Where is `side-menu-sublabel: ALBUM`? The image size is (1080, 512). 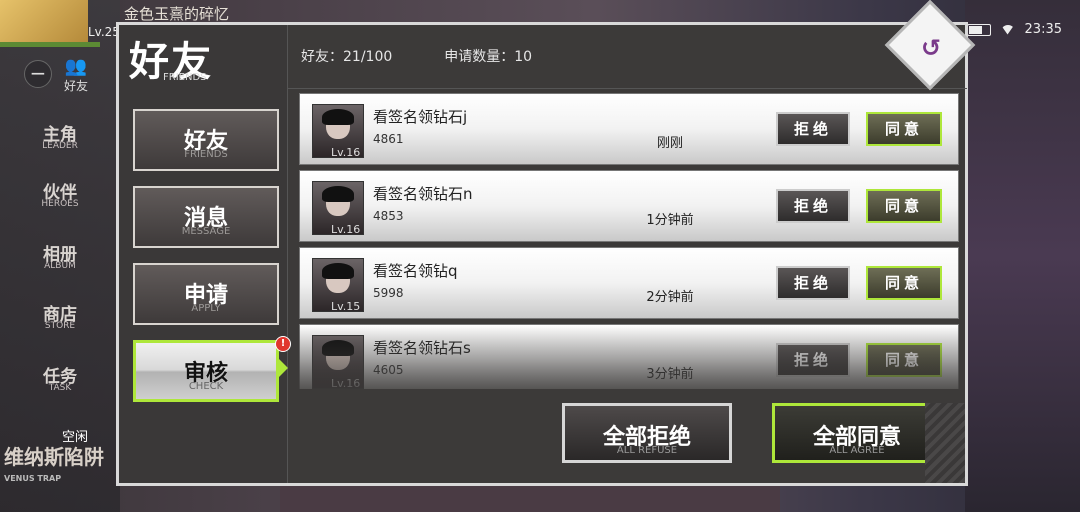
side-menu-sublabel: ALBUM is located at coordinates (60, 266).